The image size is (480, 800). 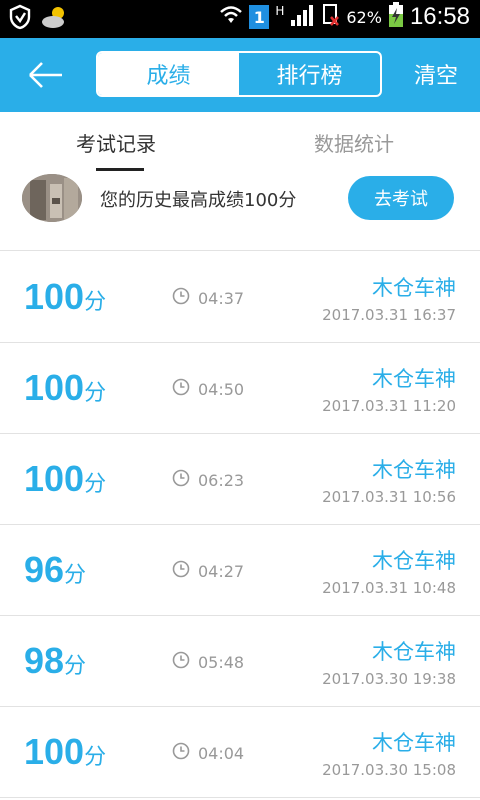 I want to click on record-duration: 04:50, so click(x=208, y=389).